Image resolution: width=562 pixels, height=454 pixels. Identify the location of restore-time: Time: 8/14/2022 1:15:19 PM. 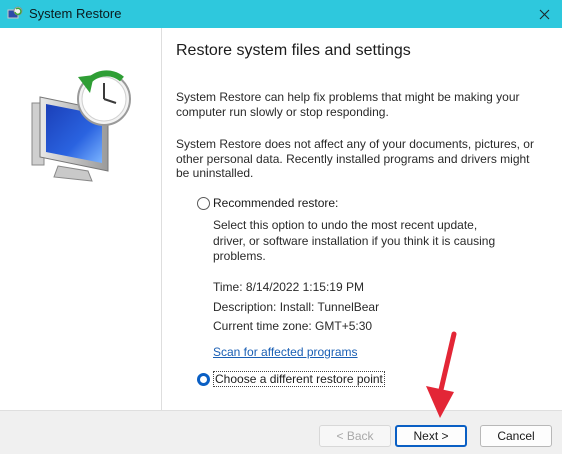
(288, 287).